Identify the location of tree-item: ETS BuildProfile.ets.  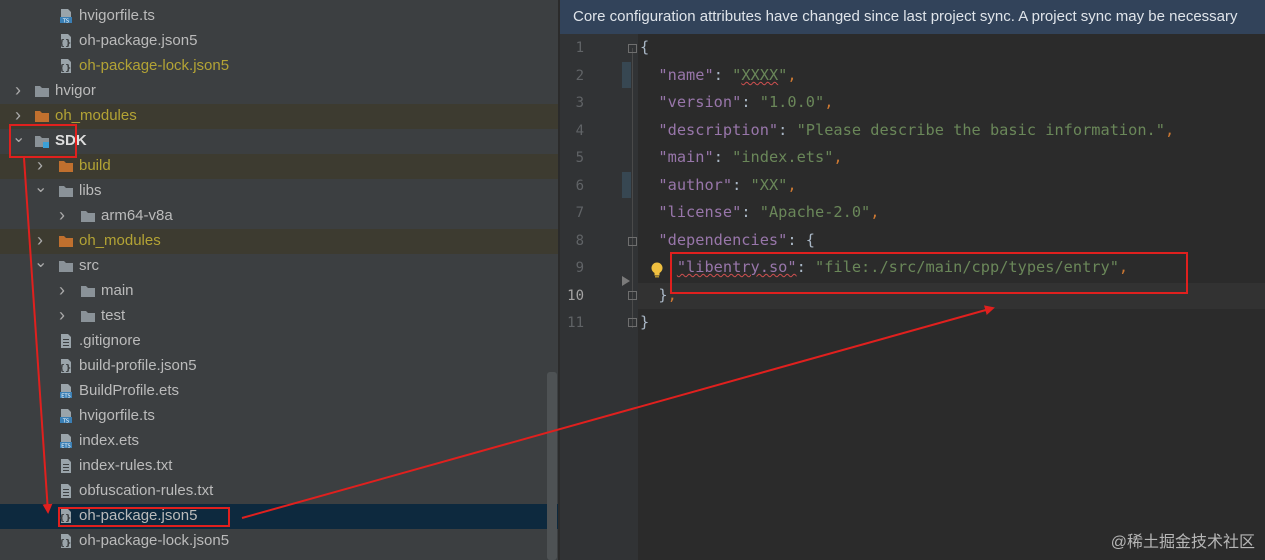
(280, 391).